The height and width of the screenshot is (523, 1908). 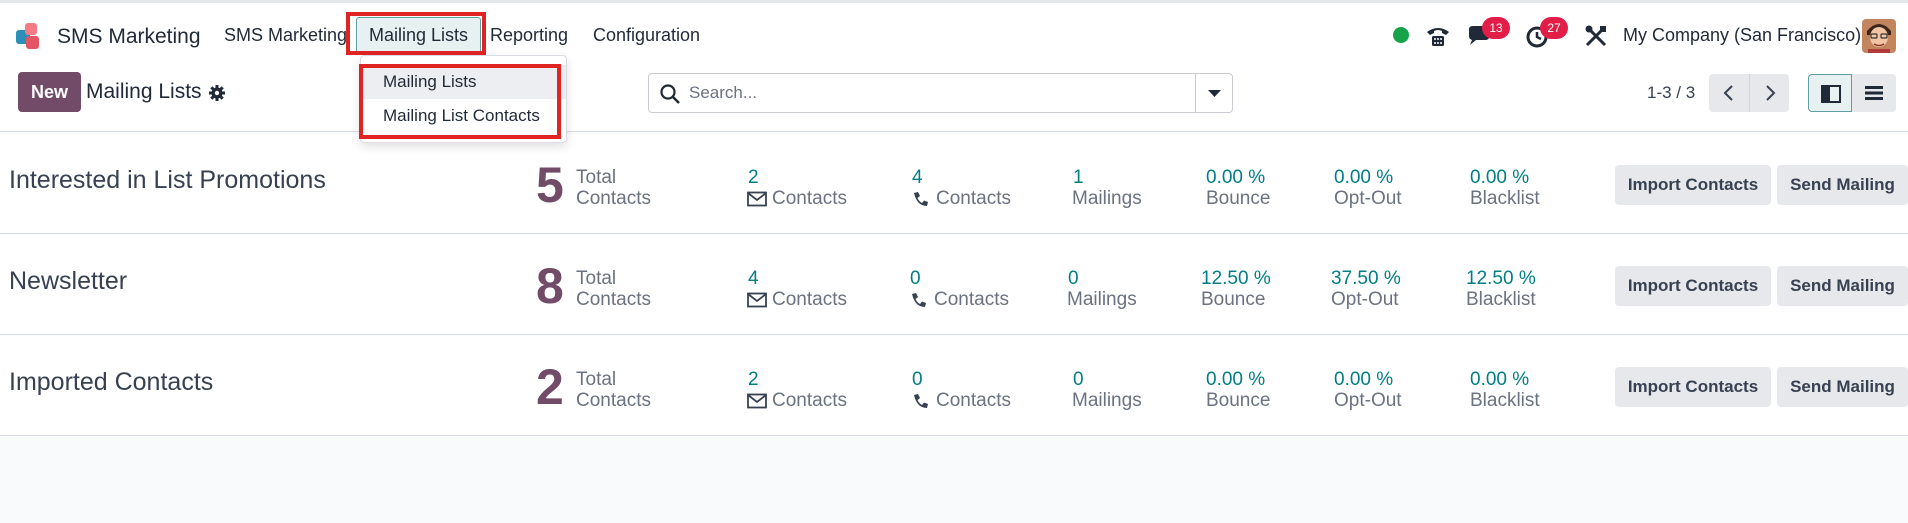 What do you see at coordinates (129, 37) in the screenshot?
I see `app-name: SMS Marketing` at bounding box center [129, 37].